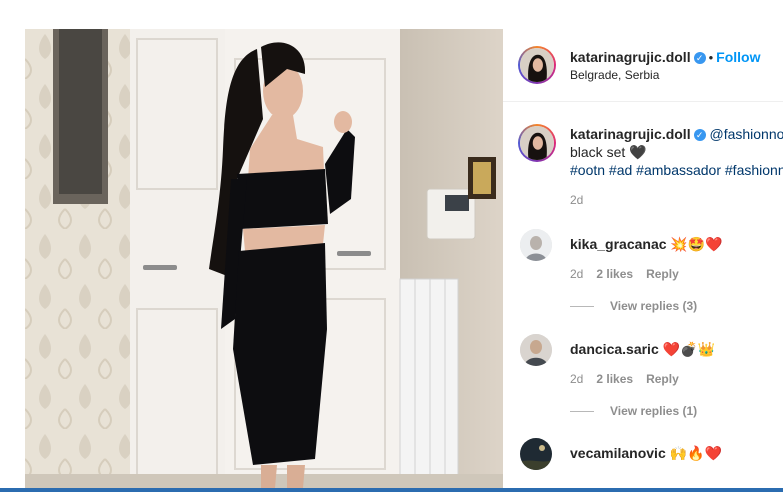 The height and width of the screenshot is (492, 783). I want to click on caption-username: katarinagrujic.doll, so click(630, 134).